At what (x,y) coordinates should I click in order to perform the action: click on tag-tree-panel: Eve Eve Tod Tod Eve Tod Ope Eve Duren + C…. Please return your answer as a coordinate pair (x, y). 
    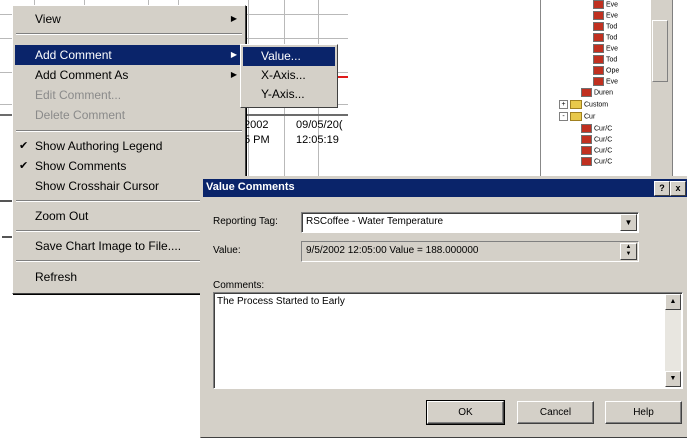
    Looking at the image, I should click on (595, 92).